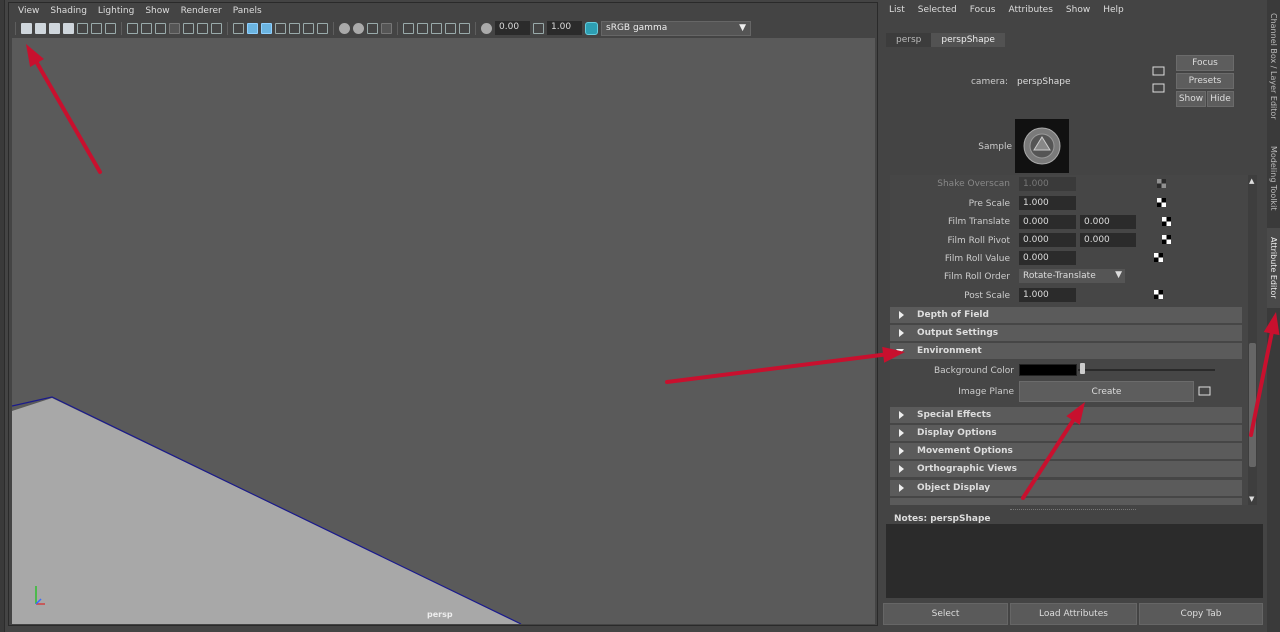  I want to click on film-roll-pivot-y-field: 0.000, so click(1108, 240).